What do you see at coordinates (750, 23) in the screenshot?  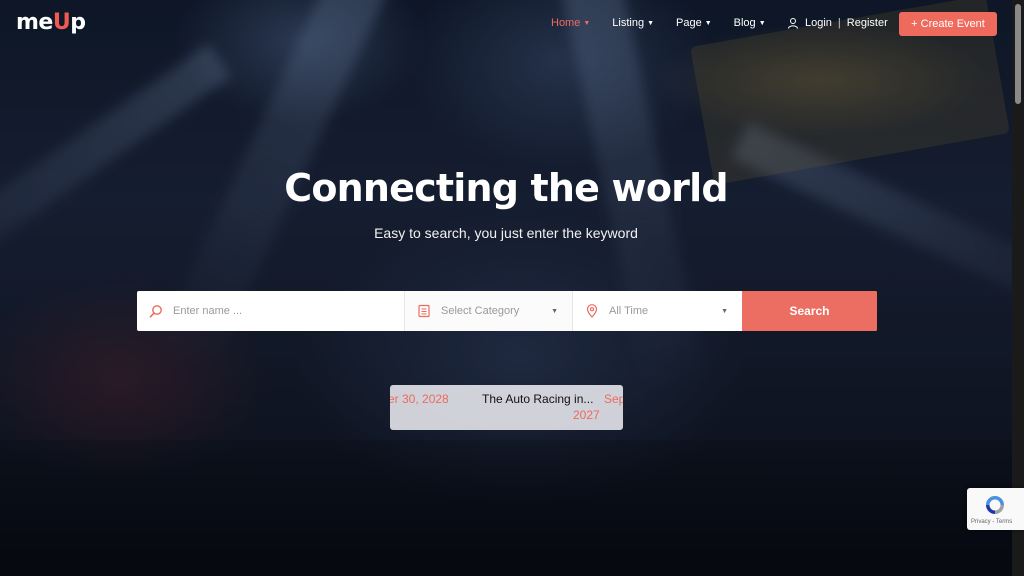 I see `nav-item-blog: Blog ▼` at bounding box center [750, 23].